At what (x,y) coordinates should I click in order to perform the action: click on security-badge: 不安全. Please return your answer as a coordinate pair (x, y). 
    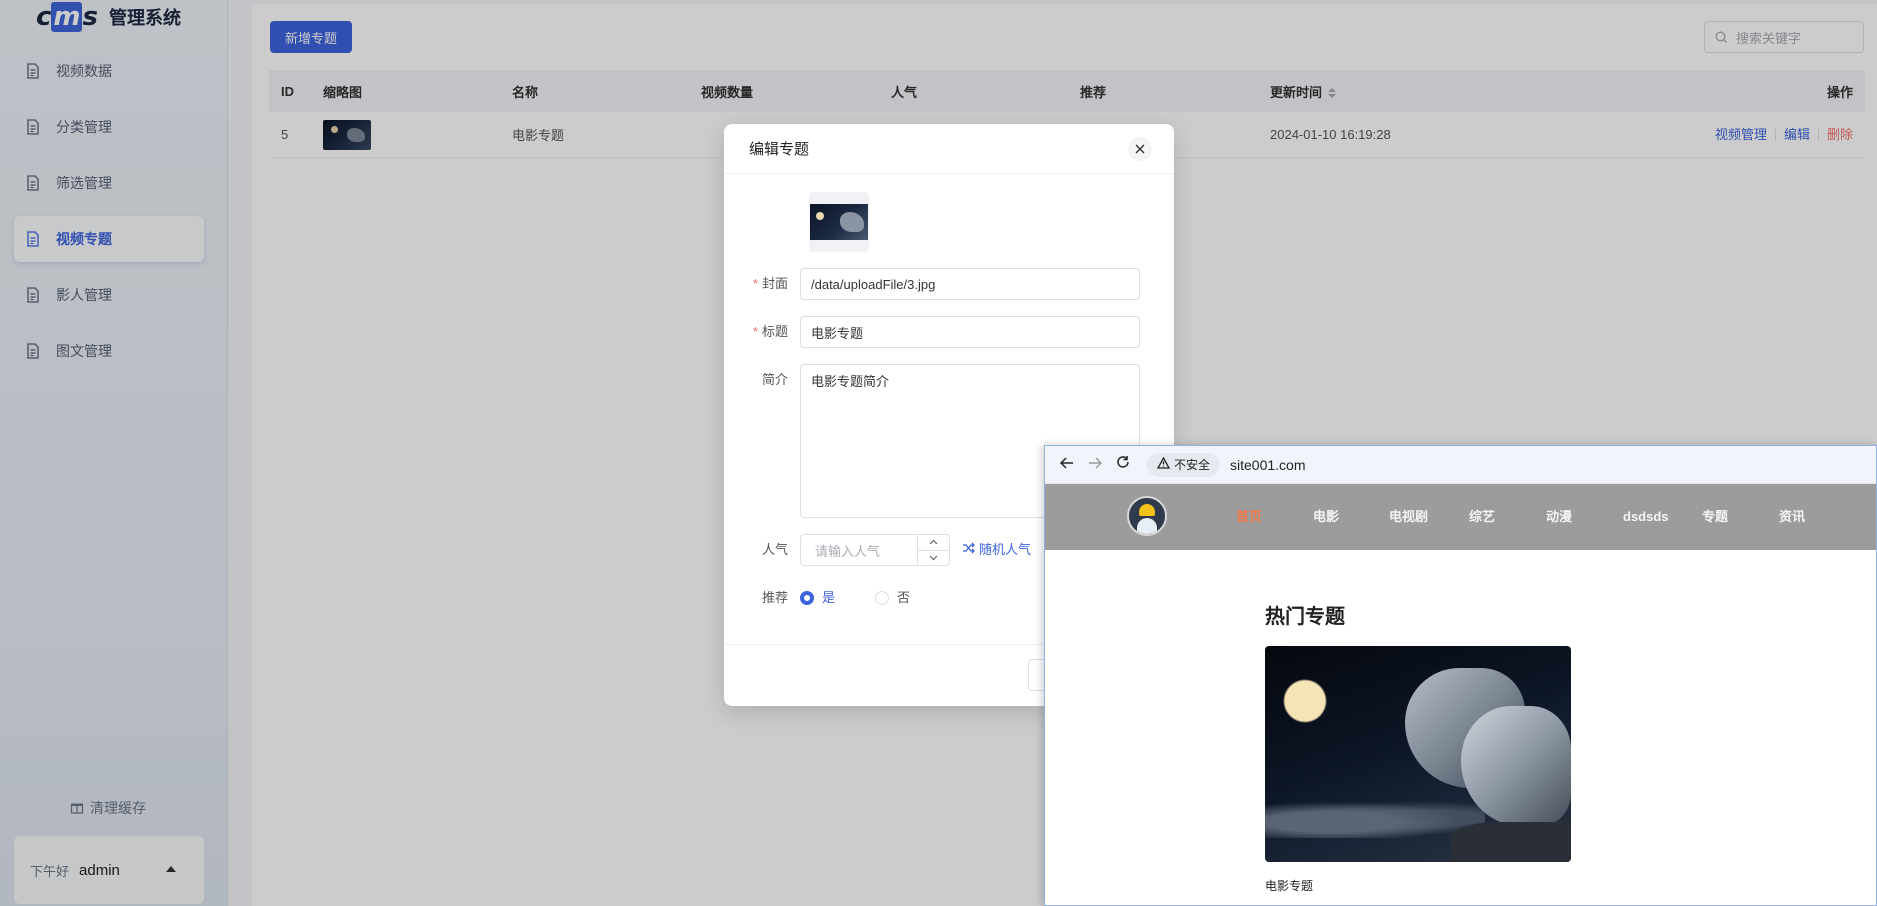
    Looking at the image, I should click on (1184, 464).